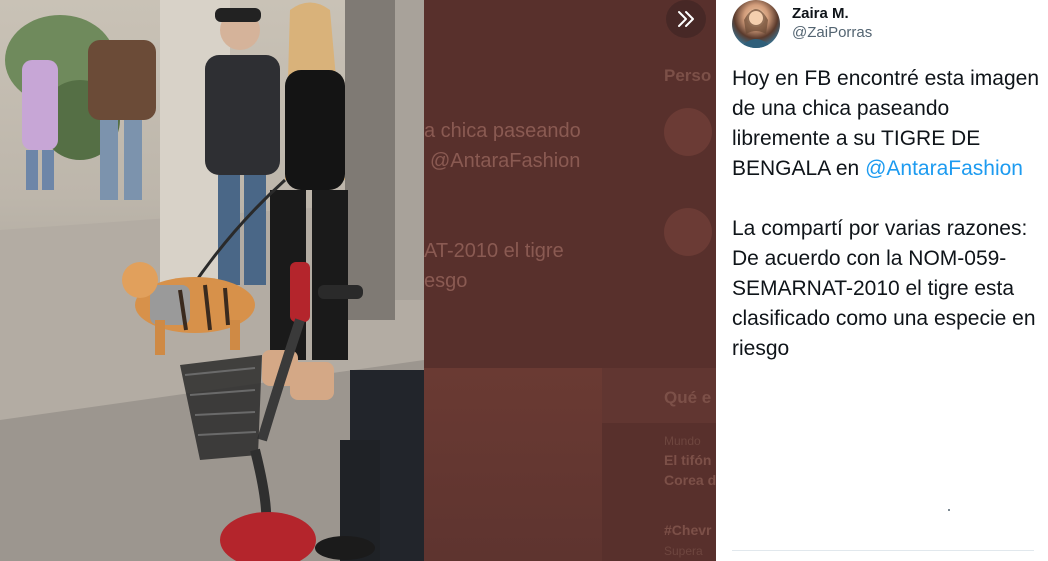 This screenshot has width=1048, height=561. What do you see at coordinates (688, 460) in the screenshot?
I see `background-trend: El tifón` at bounding box center [688, 460].